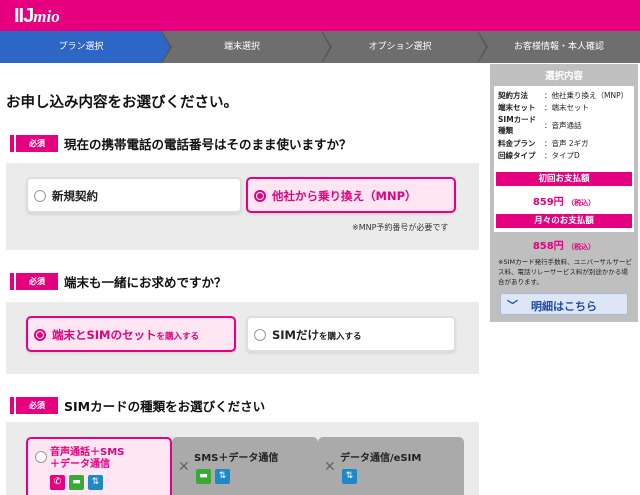  Describe the element at coordinates (543, 107) in the screenshot. I see `summary-row: 端末セット ：端末セット` at that location.